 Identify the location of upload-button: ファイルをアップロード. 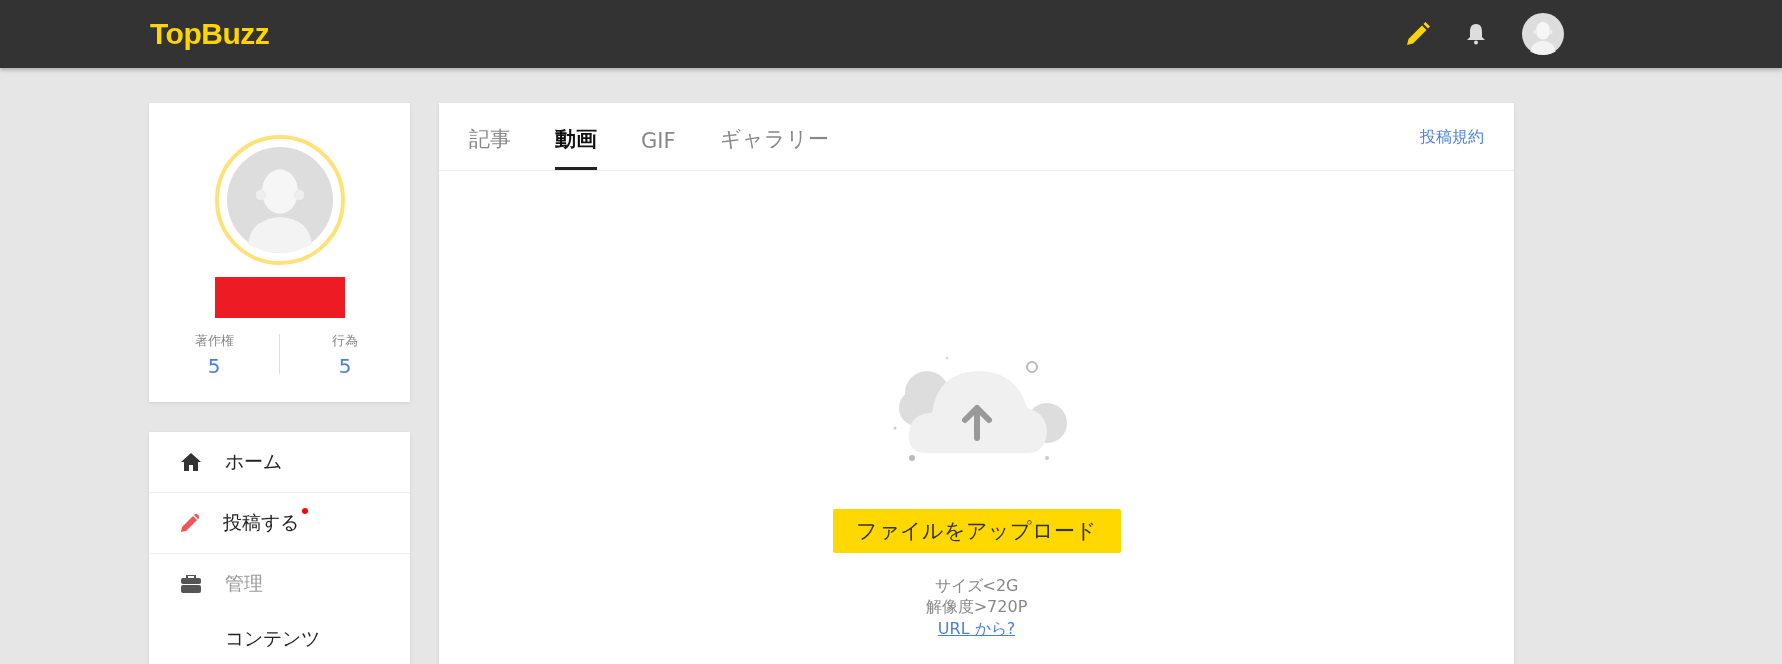
(976, 531).